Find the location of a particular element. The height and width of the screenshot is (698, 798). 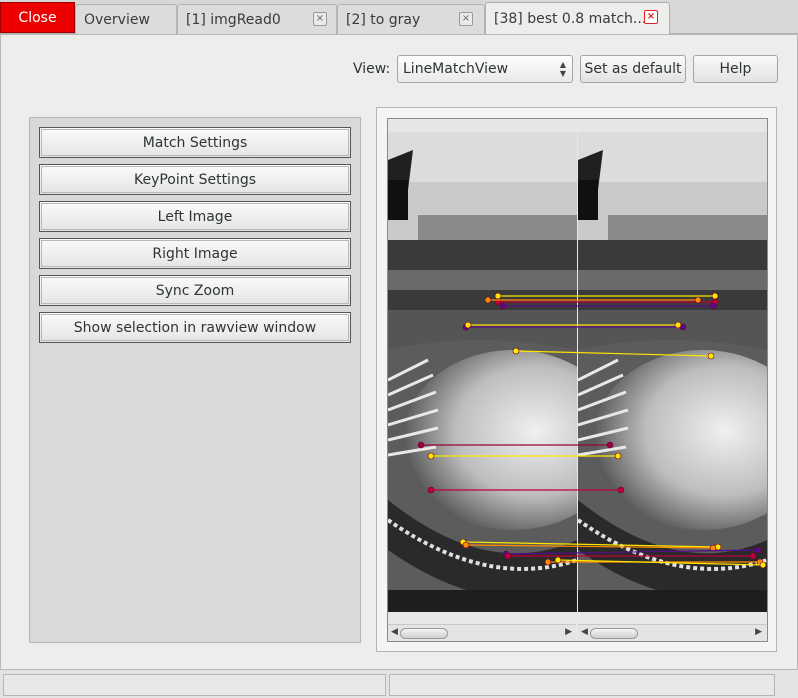

tab-best-match: [38] best 0.8 match... × is located at coordinates (577, 18).